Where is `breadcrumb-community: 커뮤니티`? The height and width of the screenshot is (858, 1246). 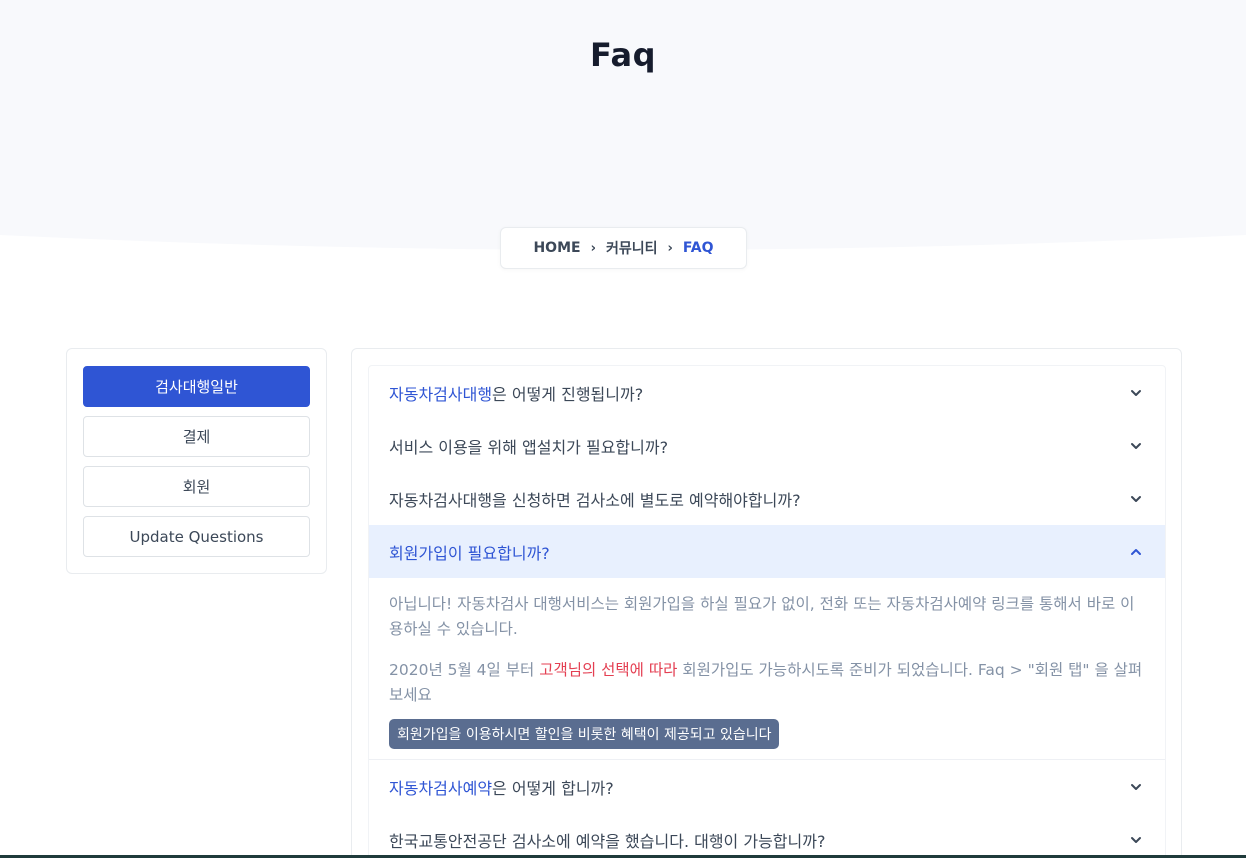 breadcrumb-community: 커뮤니티 is located at coordinates (632, 248).